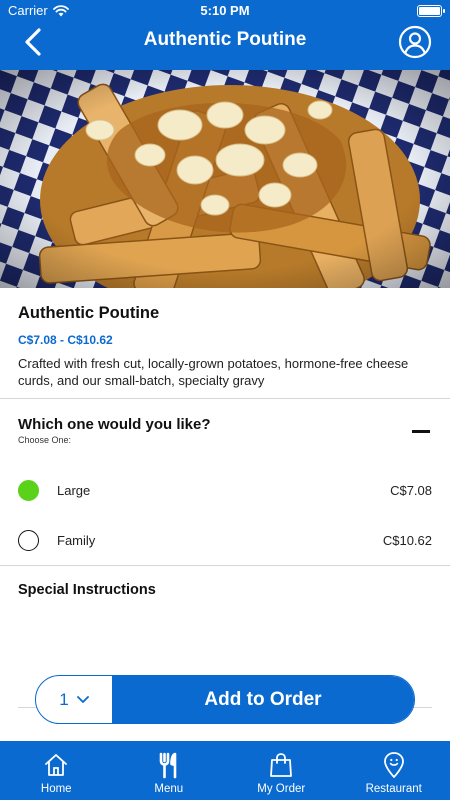 The height and width of the screenshot is (800, 450). Describe the element at coordinates (82, 699) in the screenshot. I see `chevron-down-icon` at that location.